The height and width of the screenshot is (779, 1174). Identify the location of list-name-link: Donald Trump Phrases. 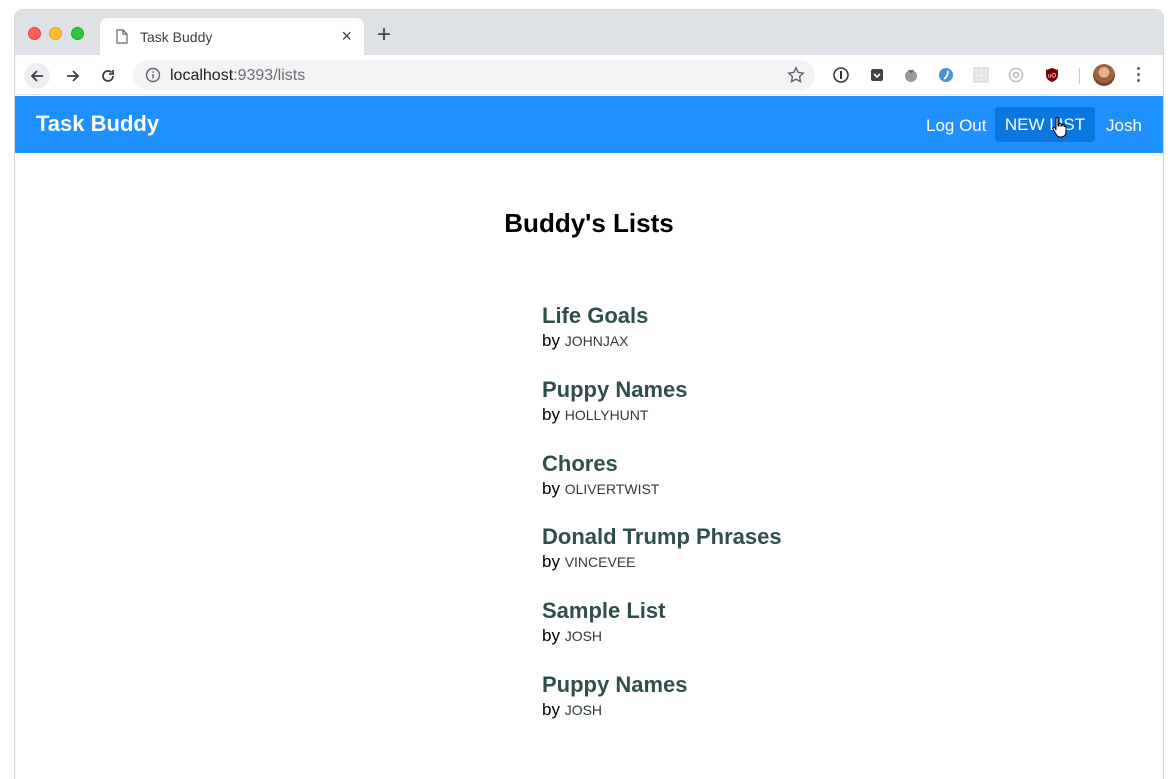
(742, 537).